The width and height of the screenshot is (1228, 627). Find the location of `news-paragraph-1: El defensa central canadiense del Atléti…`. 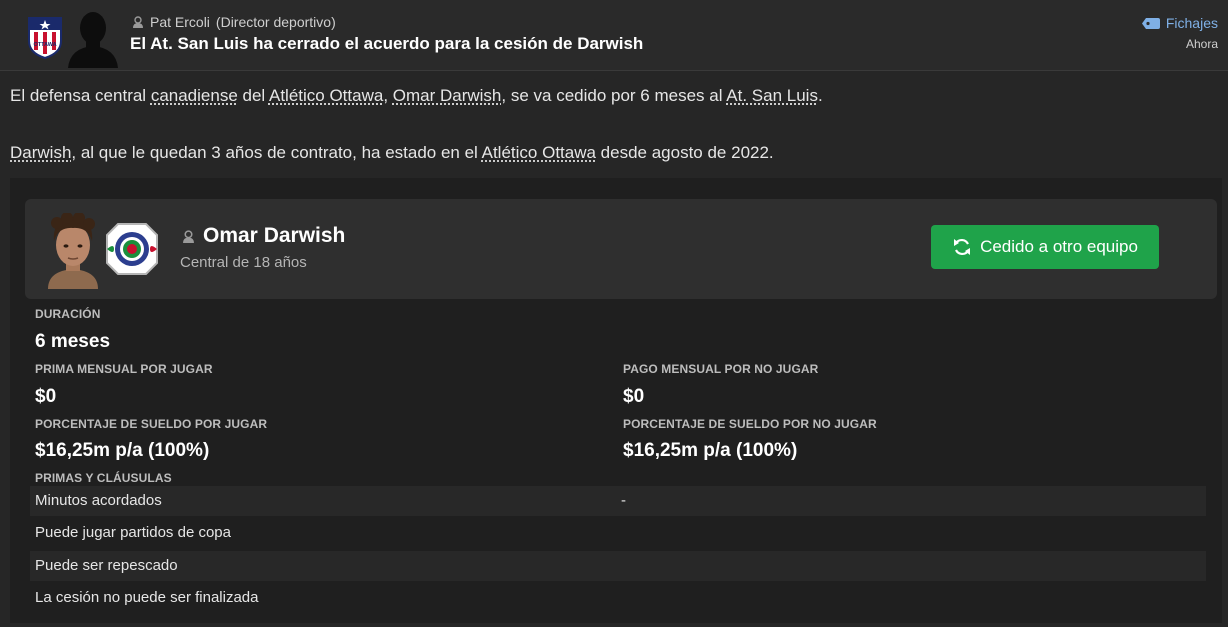

news-paragraph-1: El defensa central canadiense del Atléti… is located at coordinates (416, 96).